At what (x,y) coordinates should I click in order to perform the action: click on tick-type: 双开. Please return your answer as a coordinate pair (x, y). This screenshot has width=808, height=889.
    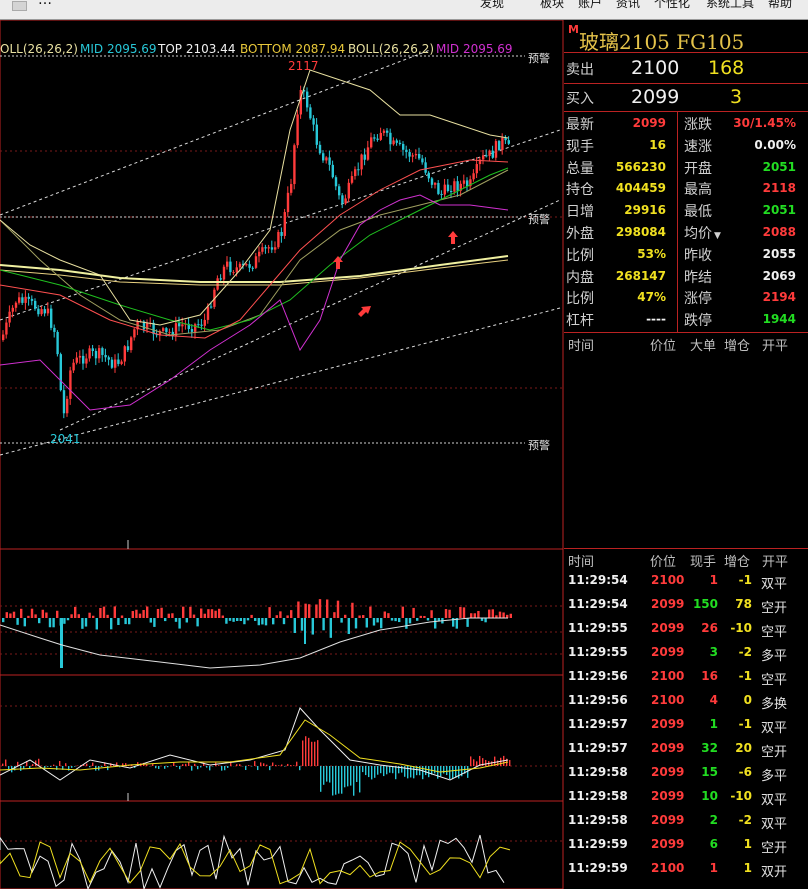
    Looking at the image, I should click on (774, 872).